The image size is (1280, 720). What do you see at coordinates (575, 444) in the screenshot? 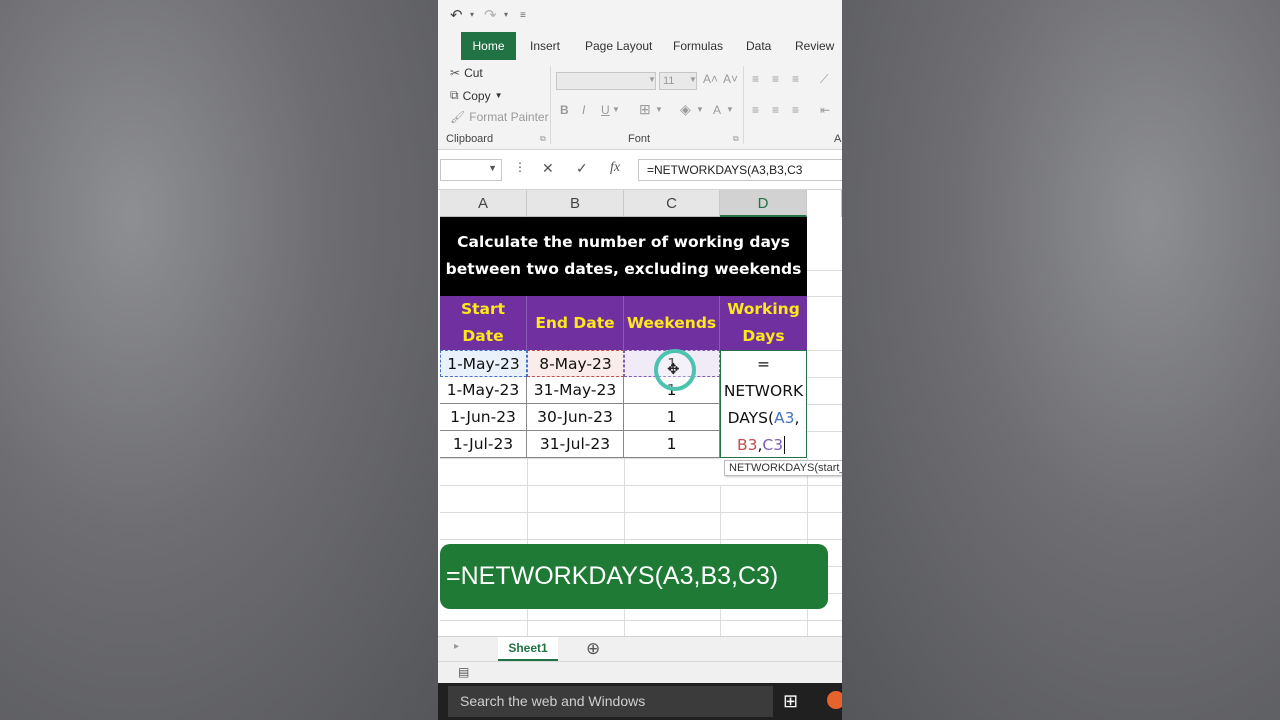
I see `cell-b6: 31-Jul-23` at bounding box center [575, 444].